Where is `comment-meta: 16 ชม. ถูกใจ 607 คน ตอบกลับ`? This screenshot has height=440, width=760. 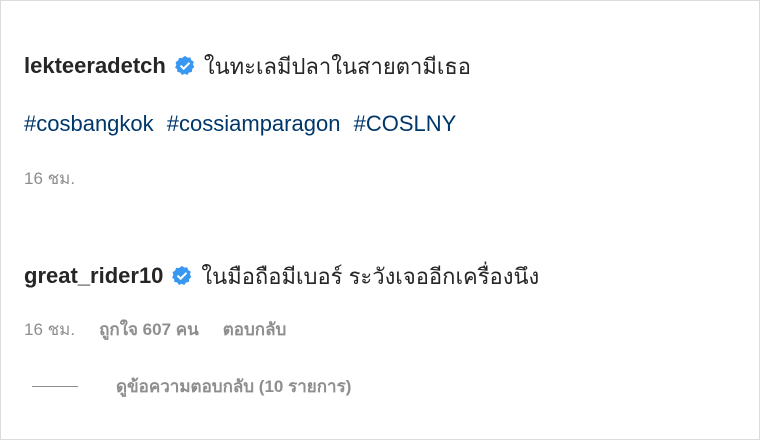
comment-meta: 16 ชม. ถูกใจ 607 คน ตอบกลับ is located at coordinates (384, 330).